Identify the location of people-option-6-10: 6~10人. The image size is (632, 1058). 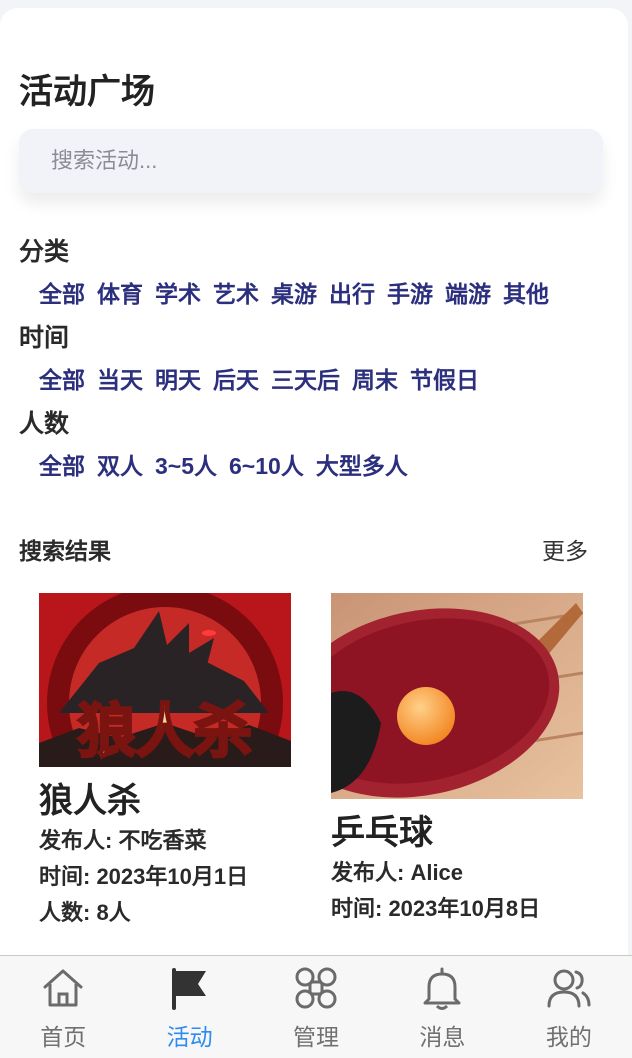
(266, 464).